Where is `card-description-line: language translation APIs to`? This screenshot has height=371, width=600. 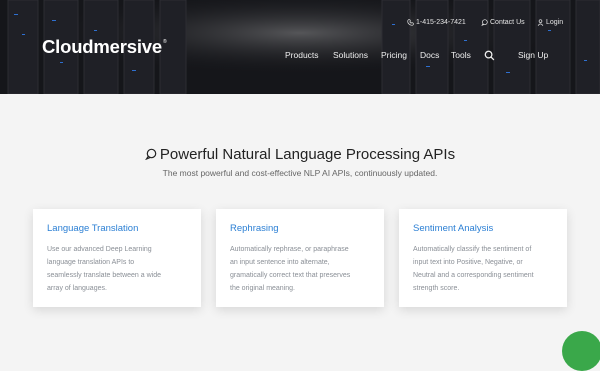
card-description-line: language translation APIs to is located at coordinates (91, 262).